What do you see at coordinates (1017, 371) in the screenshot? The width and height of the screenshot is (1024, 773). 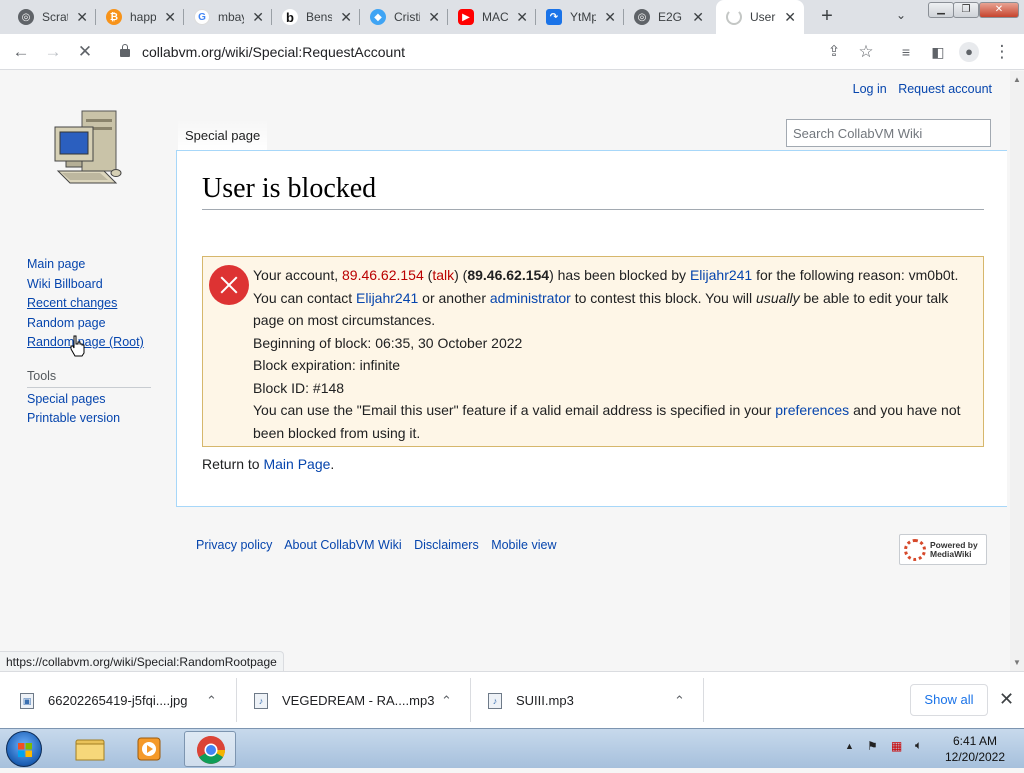 I see `vertical-scrollbar: ▲ ▼` at bounding box center [1017, 371].